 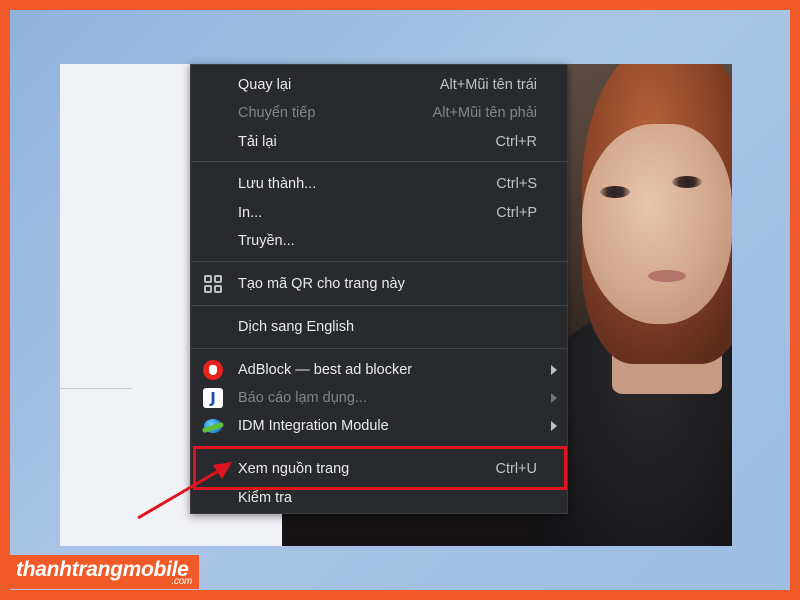 I want to click on watermark-suffix: .com, so click(x=182, y=581).